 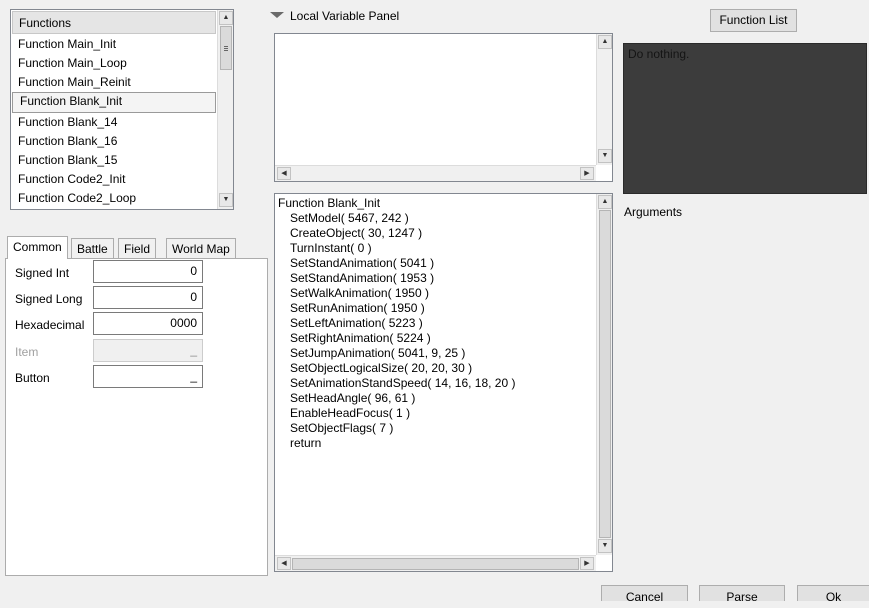 What do you see at coordinates (357, 308) in the screenshot?
I see `code-line: SetRunAnimation( 1950 )` at bounding box center [357, 308].